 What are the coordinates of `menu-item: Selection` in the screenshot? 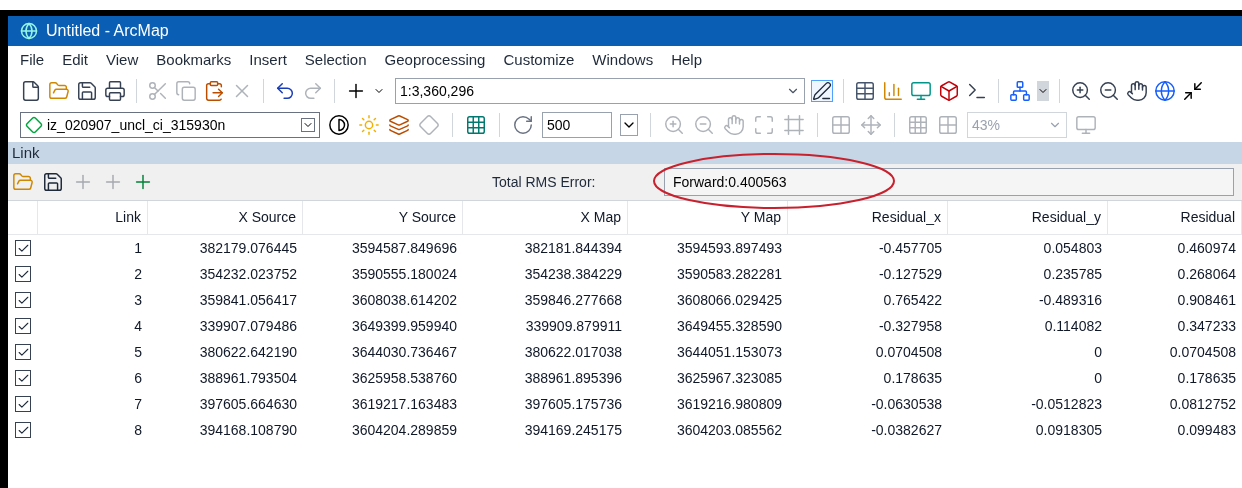 It's located at (335, 60).